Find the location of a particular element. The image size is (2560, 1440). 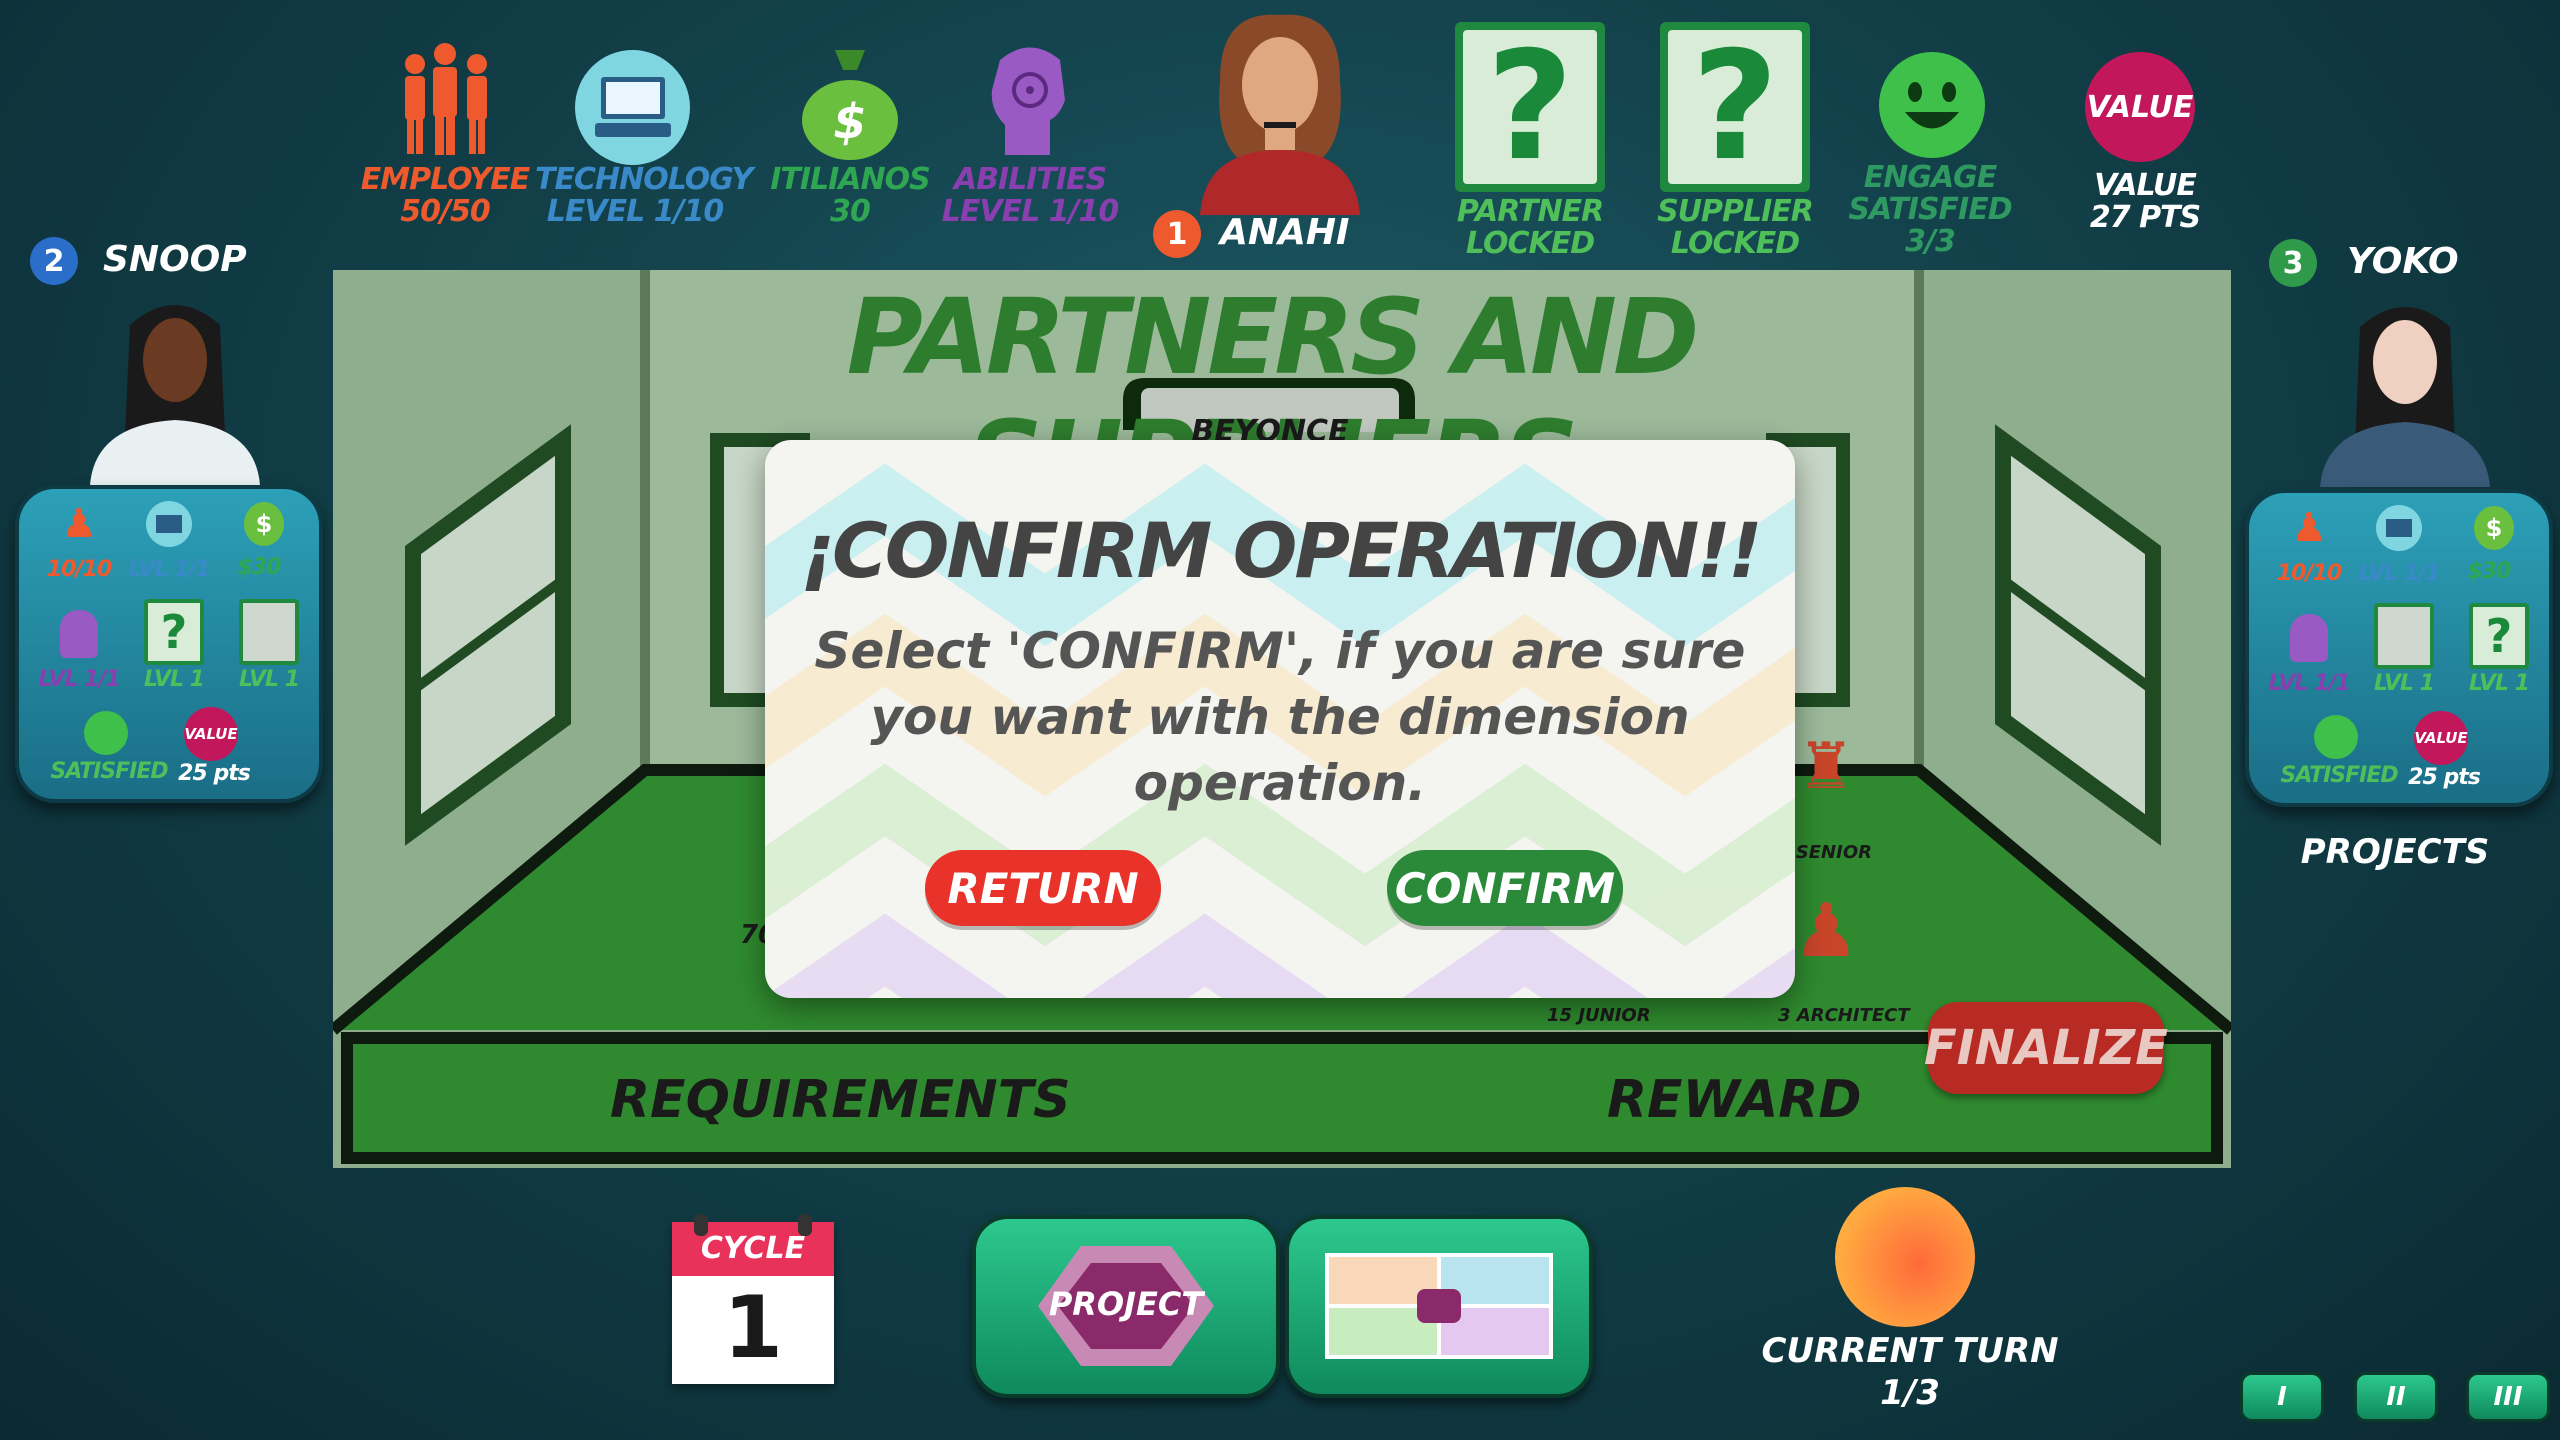

modal-message-line2: you want with the dimension is located at coordinates (1280, 717).